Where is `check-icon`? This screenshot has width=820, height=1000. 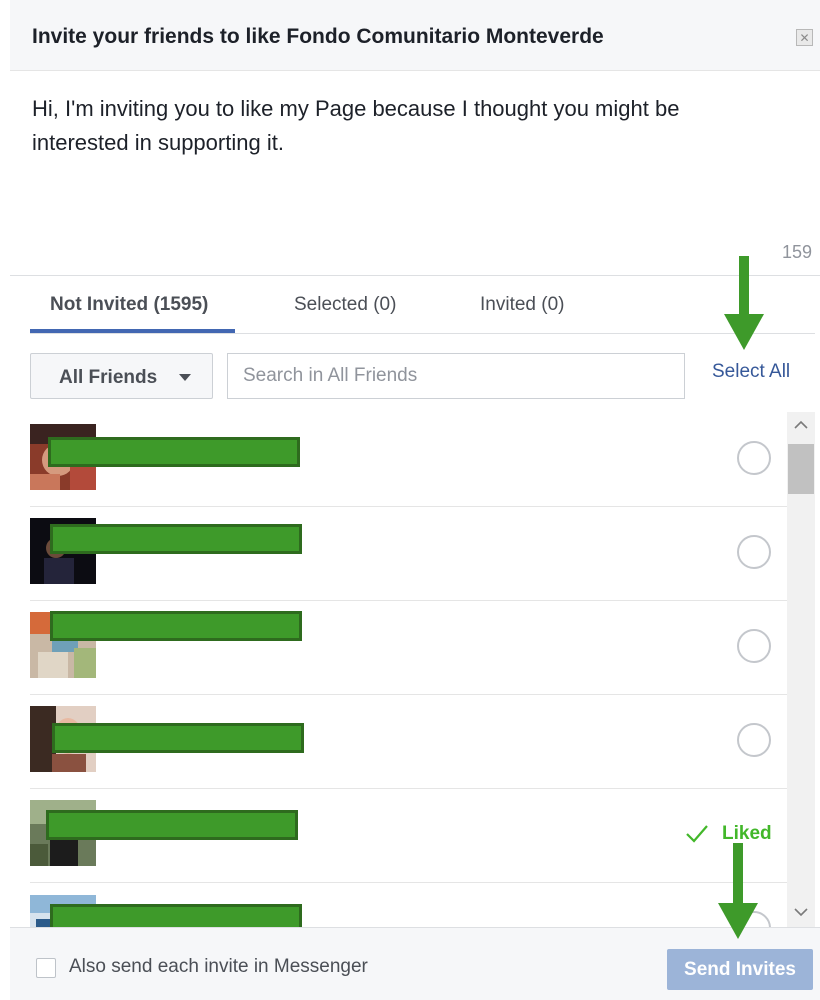 check-icon is located at coordinates (697, 834).